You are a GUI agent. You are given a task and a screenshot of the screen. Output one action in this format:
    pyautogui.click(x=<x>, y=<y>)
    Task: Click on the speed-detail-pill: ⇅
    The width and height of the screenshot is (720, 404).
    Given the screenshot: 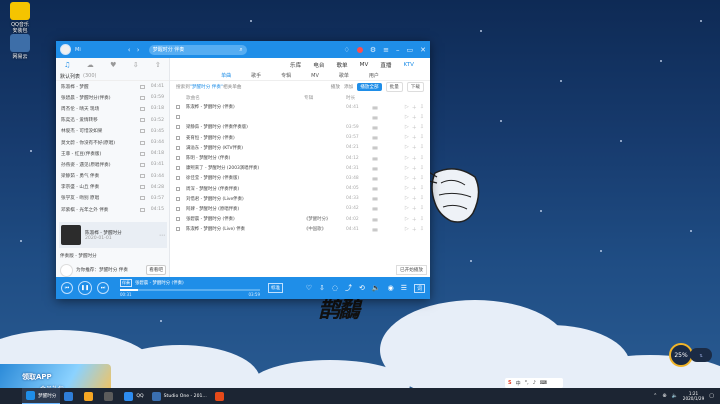 What is the action you would take?
    pyautogui.click(x=701, y=355)
    